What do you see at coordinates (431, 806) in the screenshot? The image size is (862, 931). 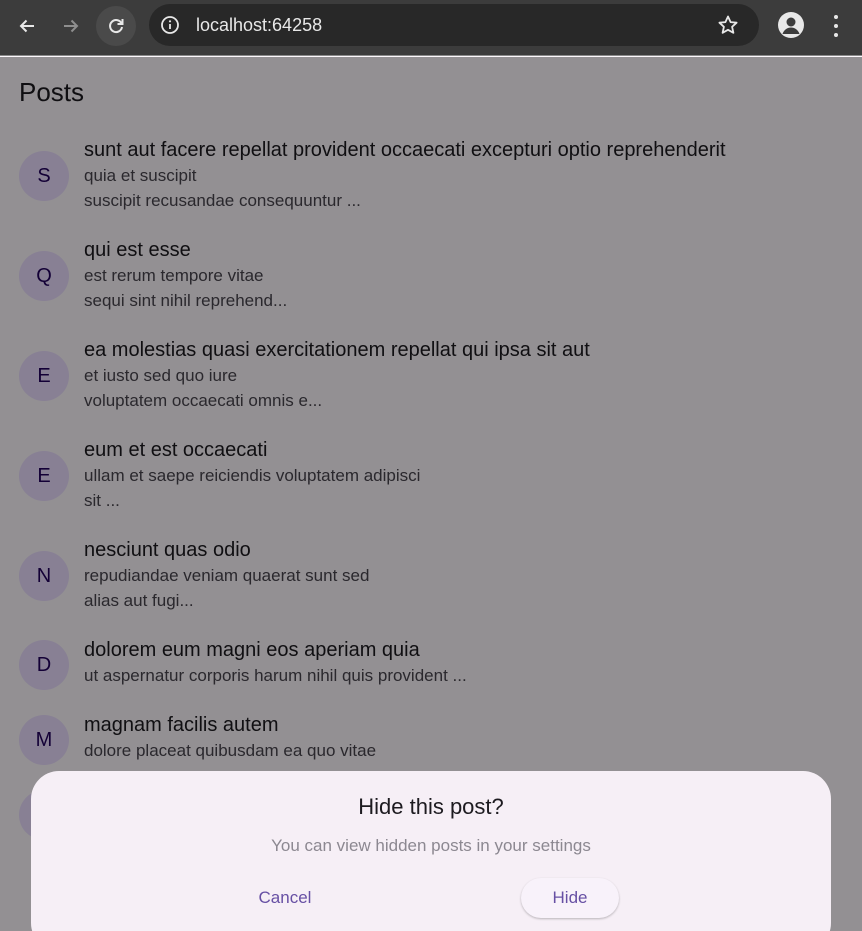 I see `sheet-title: Hide this post?` at bounding box center [431, 806].